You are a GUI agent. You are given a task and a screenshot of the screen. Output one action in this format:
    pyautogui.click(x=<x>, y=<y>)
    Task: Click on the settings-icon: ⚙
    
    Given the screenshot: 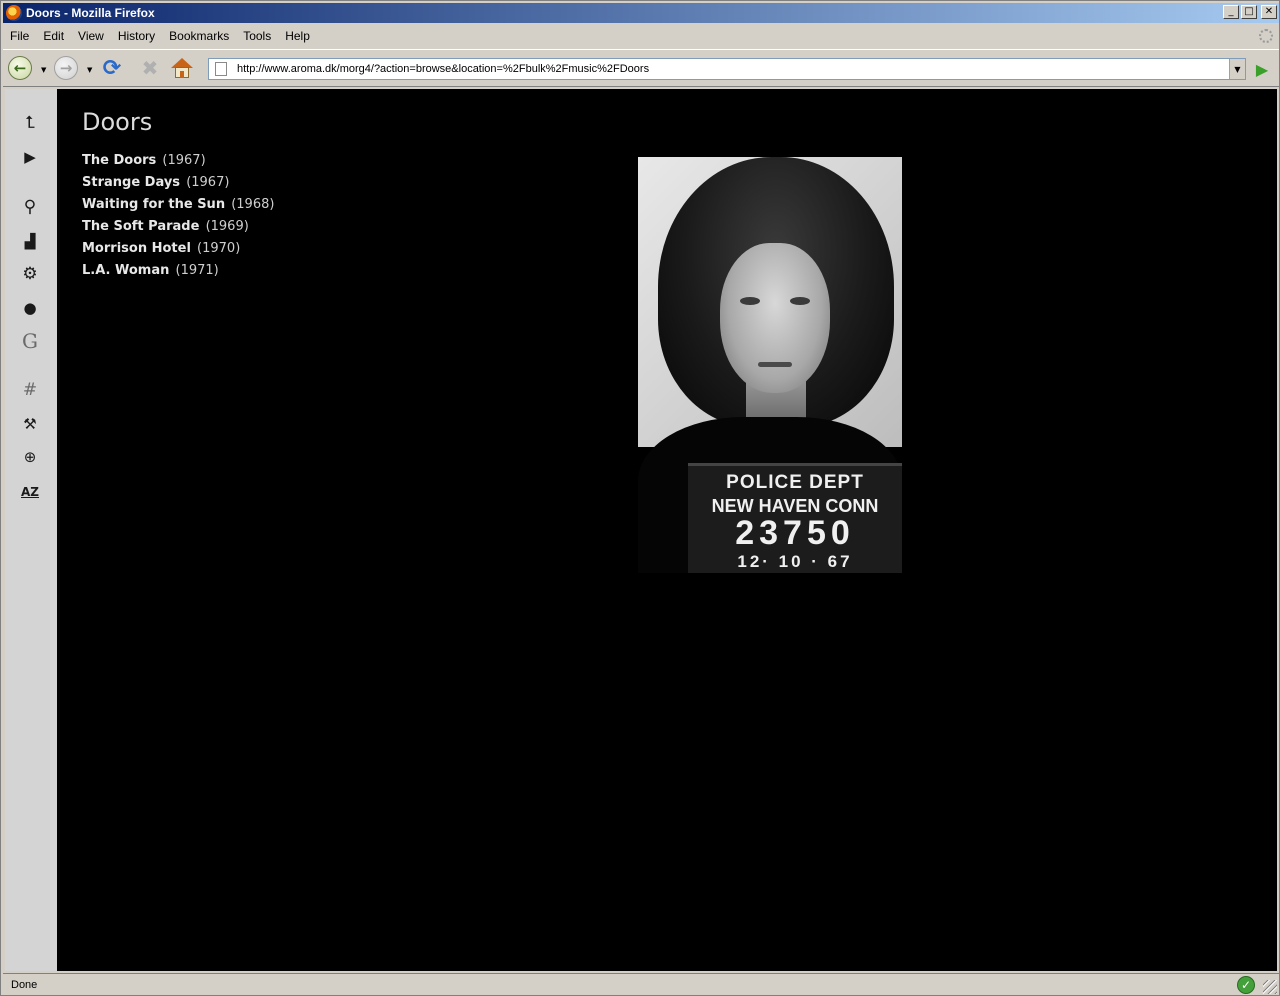 What is the action you would take?
    pyautogui.click(x=30, y=274)
    